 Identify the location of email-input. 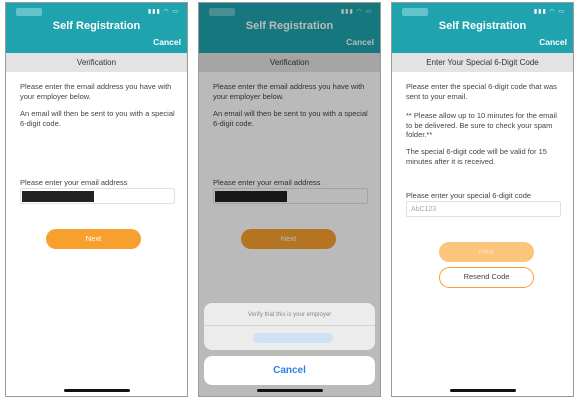
(97, 196).